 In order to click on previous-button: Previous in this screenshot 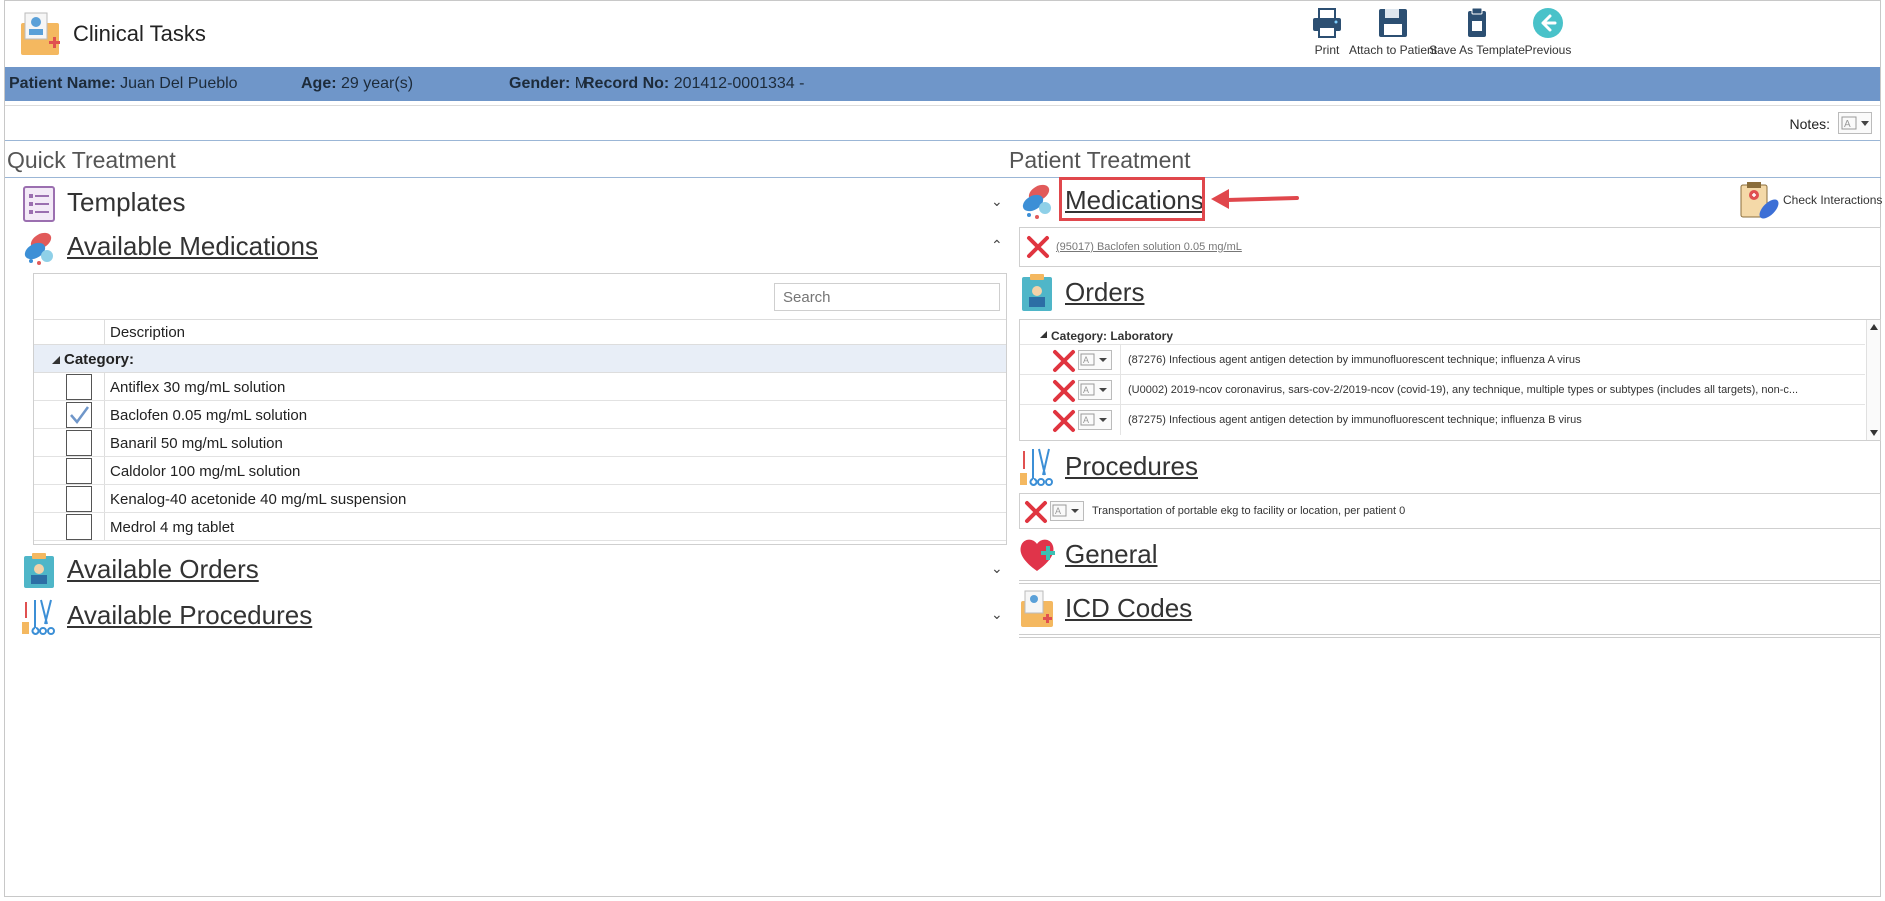, I will do `click(1548, 32)`.